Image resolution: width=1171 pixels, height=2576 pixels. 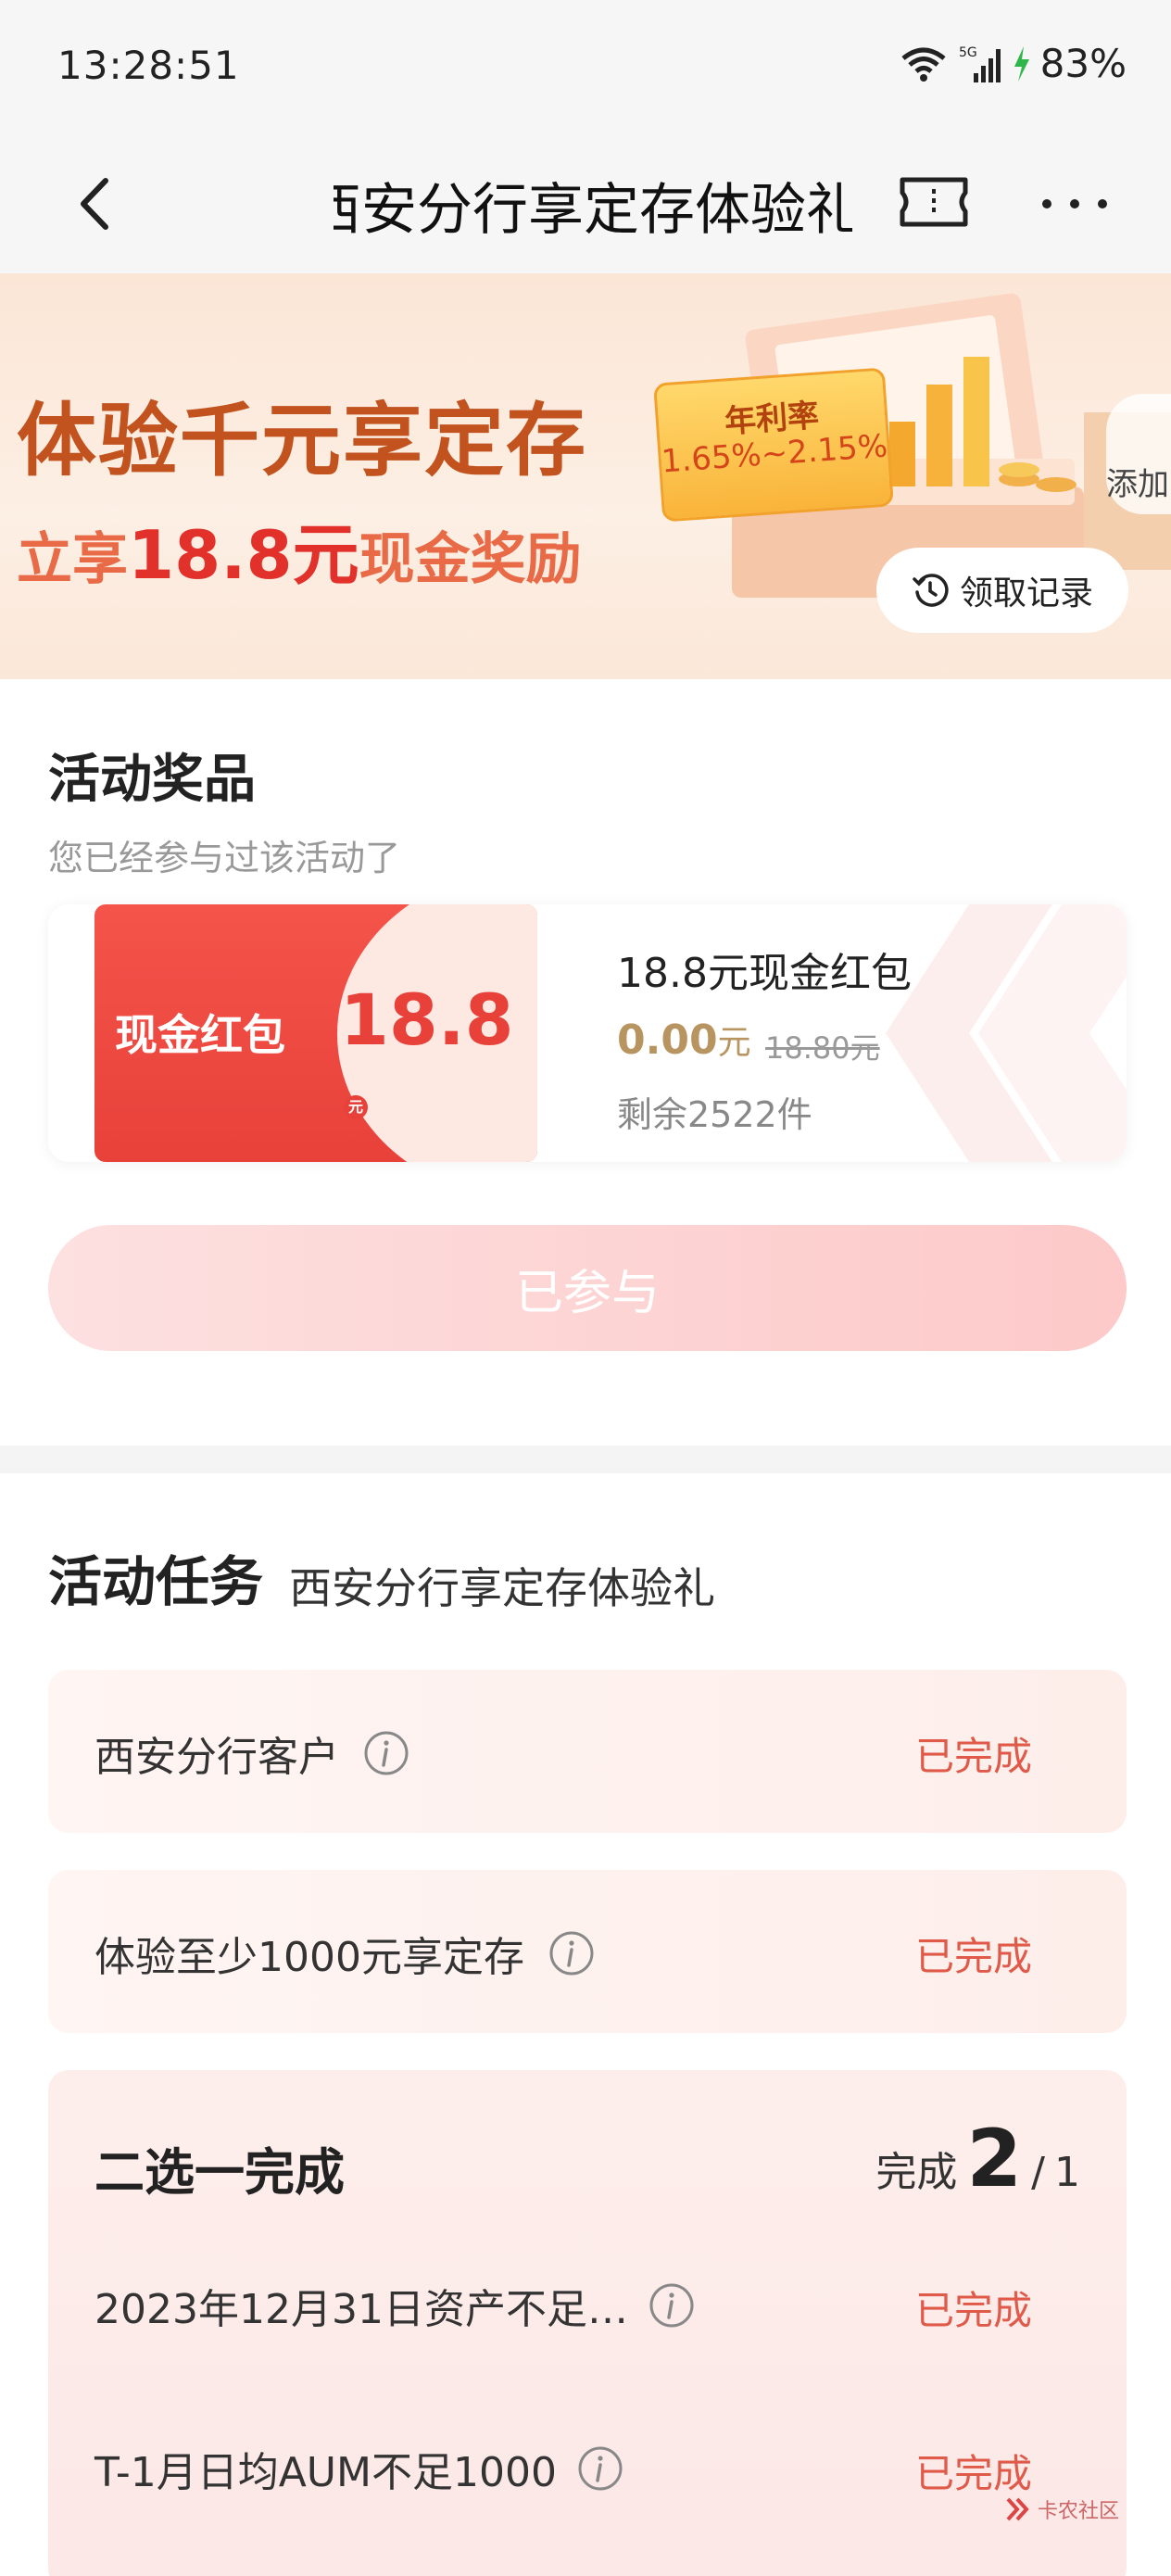 I want to click on task-section-title: 活动任务, so click(x=156, y=1581).